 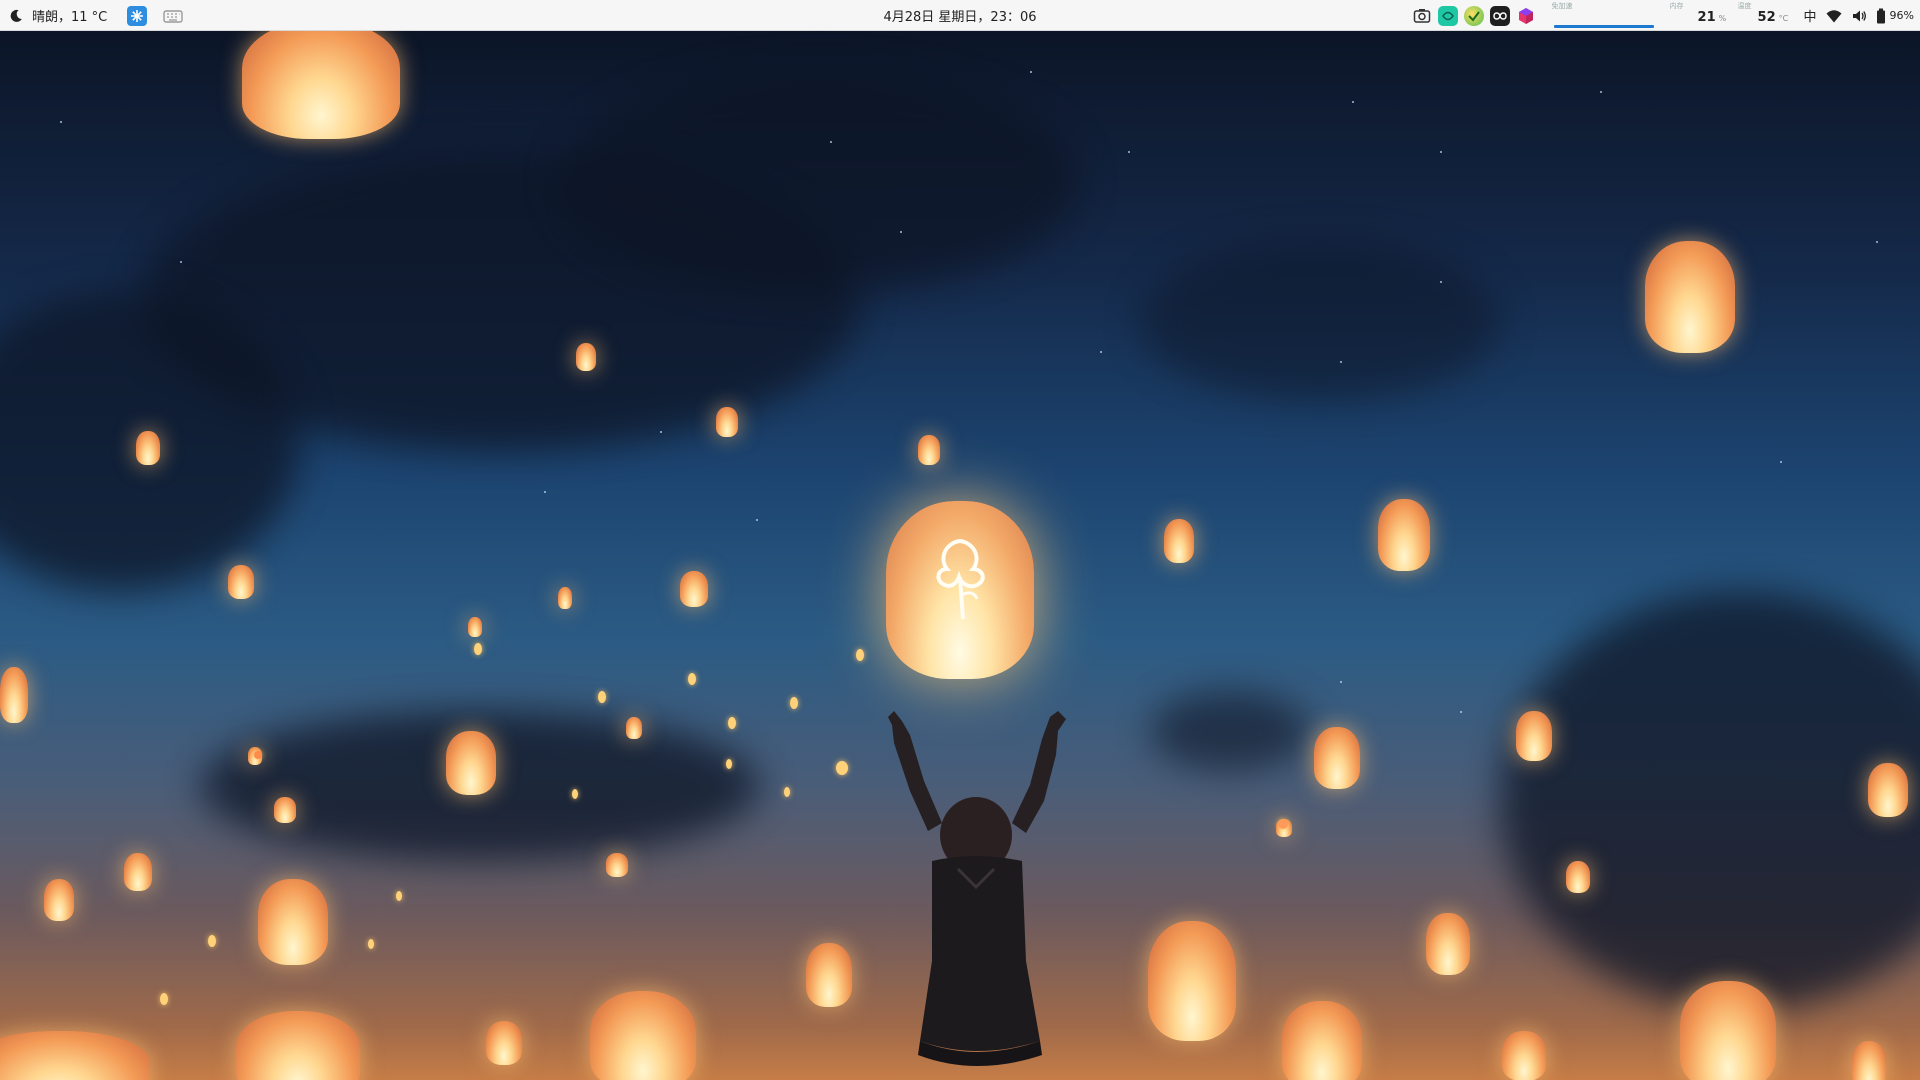 I want to click on green-check-app-icon, so click(x=1473, y=15).